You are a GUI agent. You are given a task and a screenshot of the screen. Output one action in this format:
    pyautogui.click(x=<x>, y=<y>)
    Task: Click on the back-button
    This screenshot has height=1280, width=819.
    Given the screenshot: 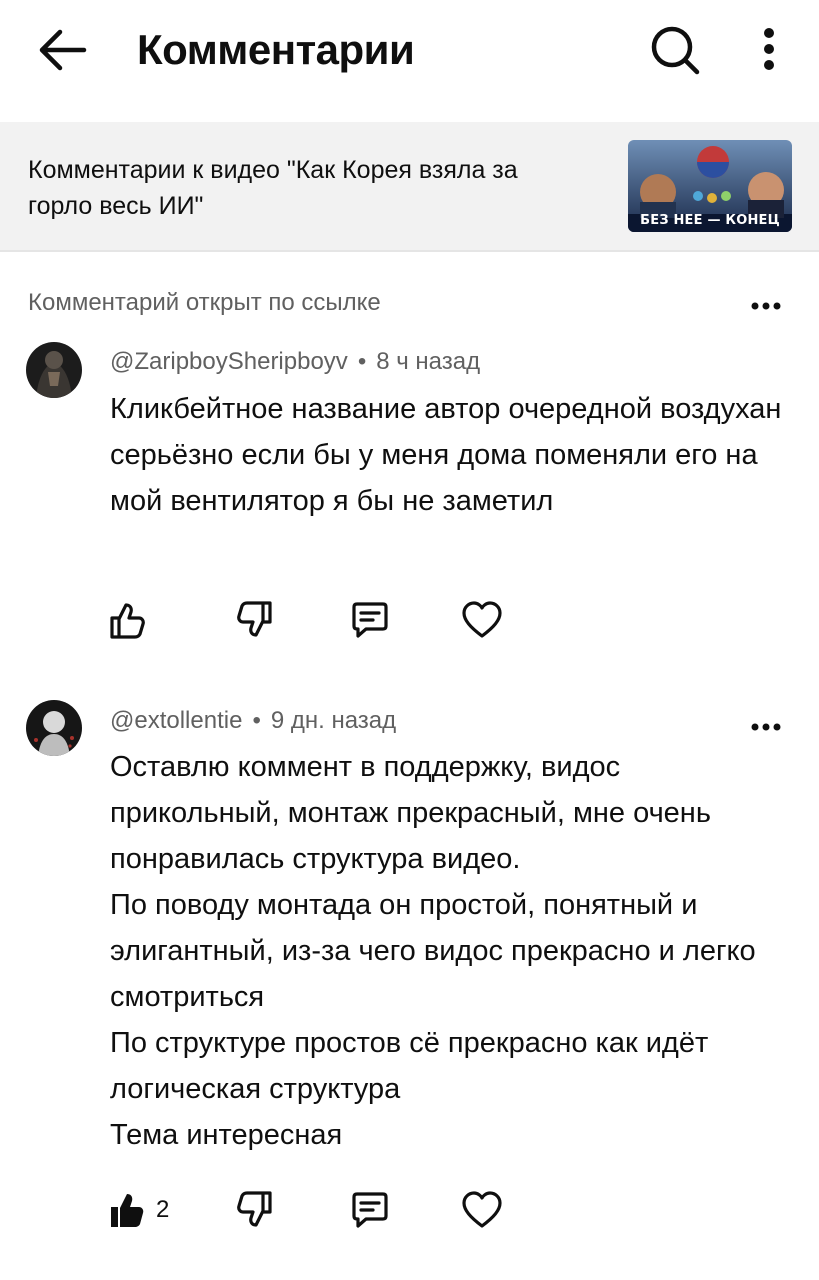 What is the action you would take?
    pyautogui.click(x=63, y=50)
    